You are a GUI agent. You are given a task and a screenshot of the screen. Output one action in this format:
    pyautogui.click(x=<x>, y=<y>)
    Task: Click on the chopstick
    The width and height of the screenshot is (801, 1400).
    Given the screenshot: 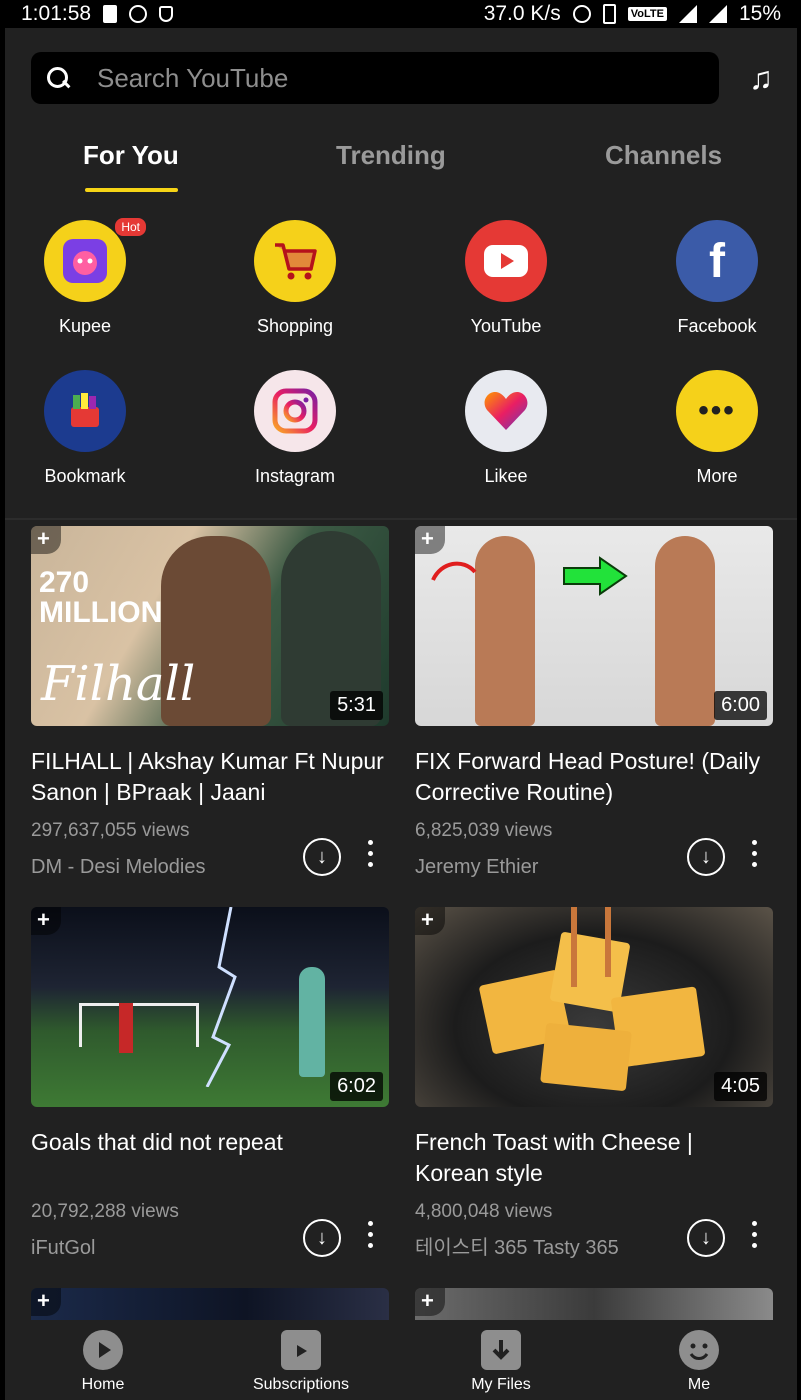 What is the action you would take?
    pyautogui.click(x=574, y=947)
    